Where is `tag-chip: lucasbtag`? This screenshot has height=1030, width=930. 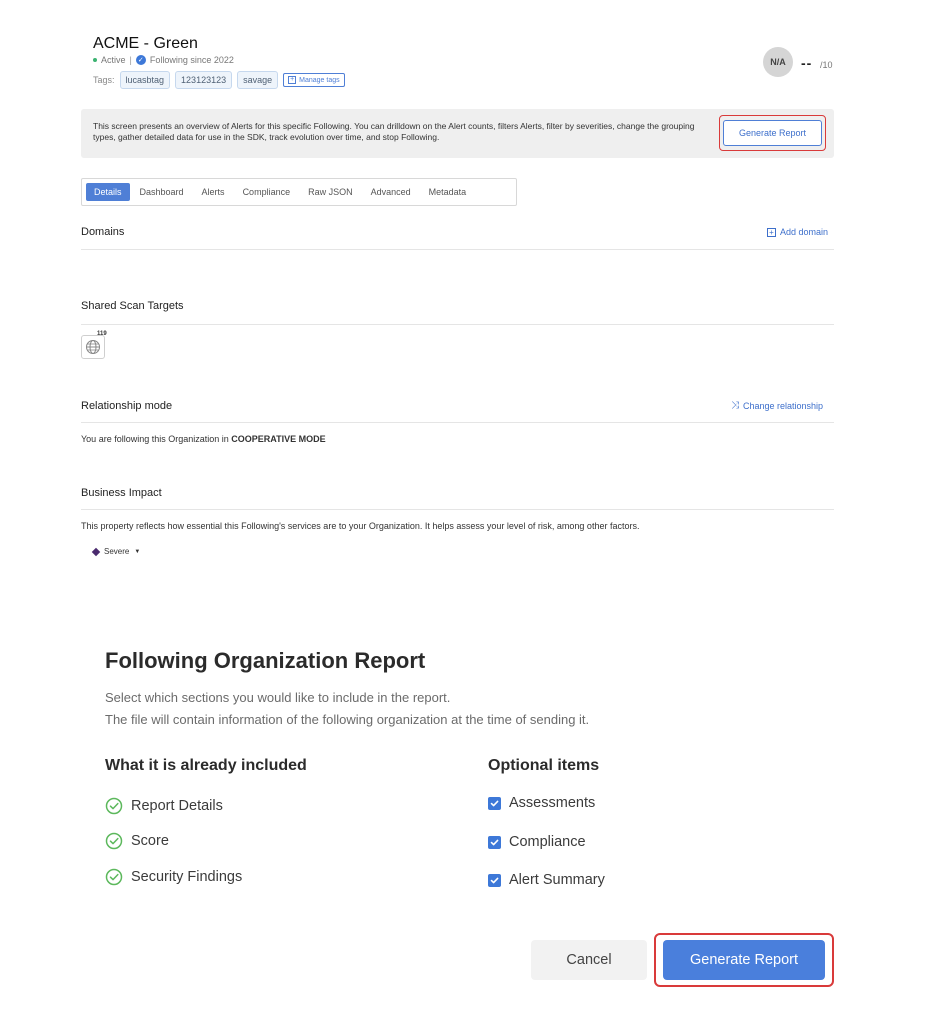
tag-chip: lucasbtag is located at coordinates (145, 80).